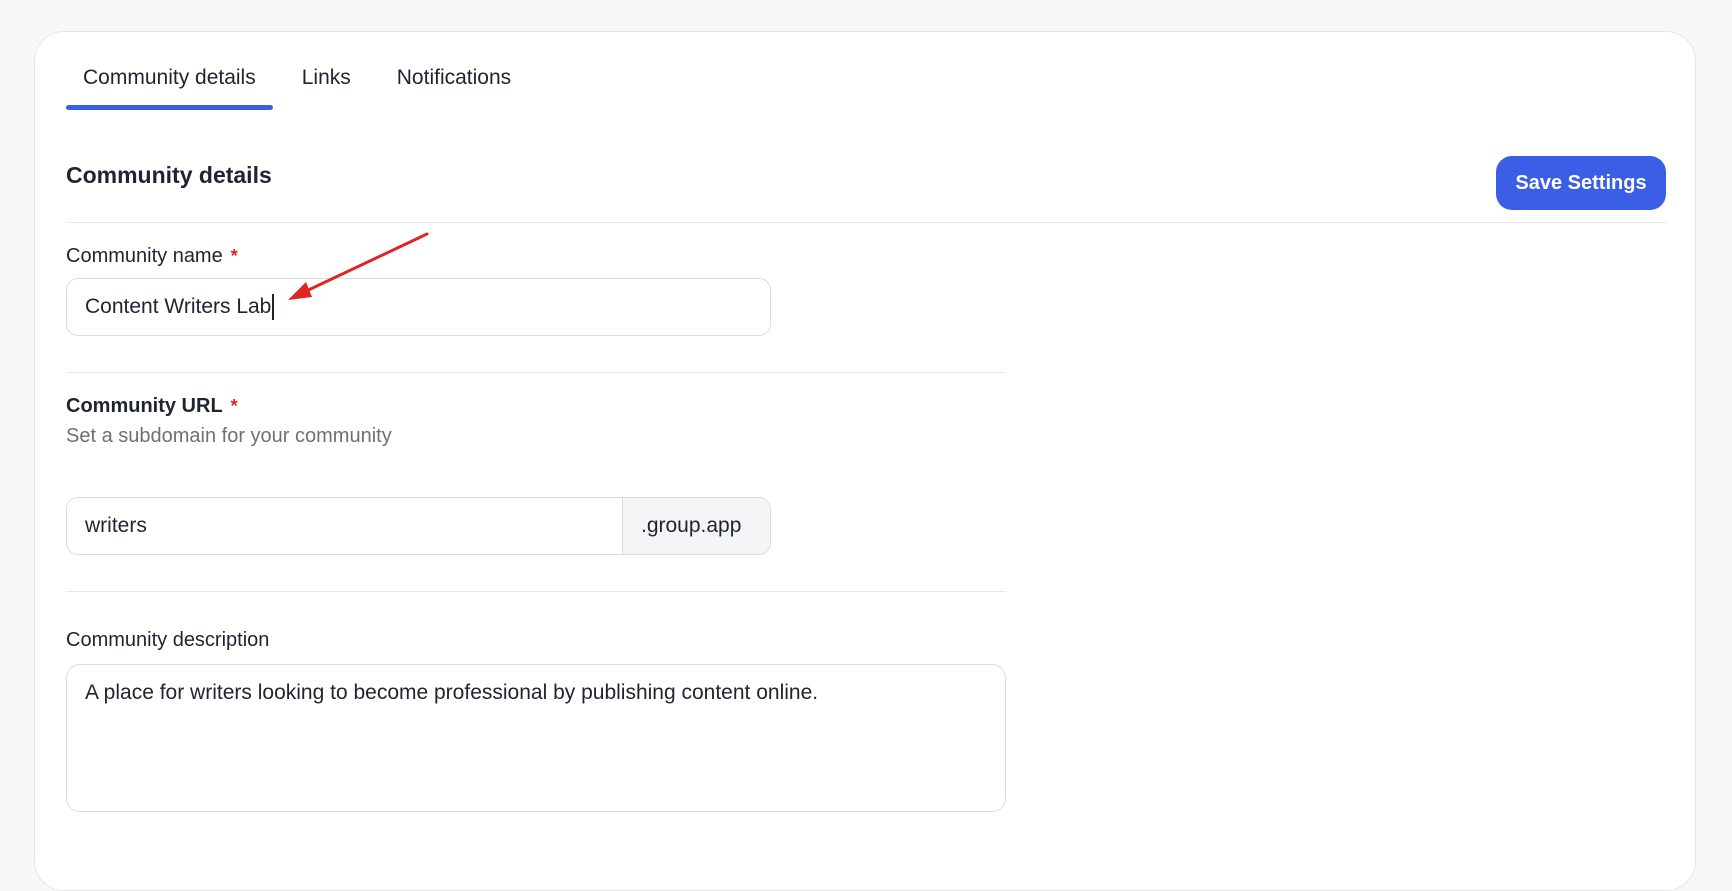 The height and width of the screenshot is (891, 1732). Describe the element at coordinates (454, 71) in the screenshot. I see `tab-notifications: Notifications` at that location.